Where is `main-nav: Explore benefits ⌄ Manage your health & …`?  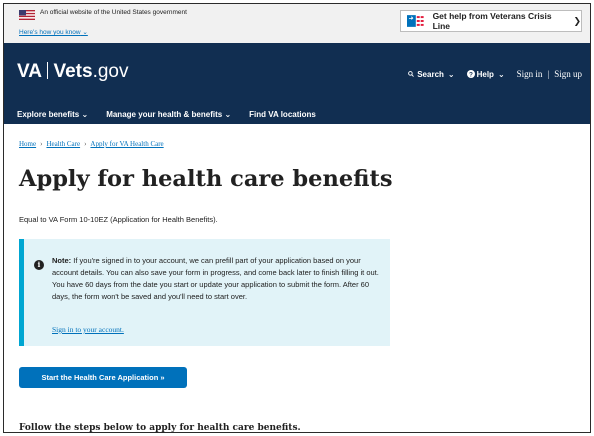 main-nav: Explore benefits ⌄ Manage your health & … is located at coordinates (297, 114).